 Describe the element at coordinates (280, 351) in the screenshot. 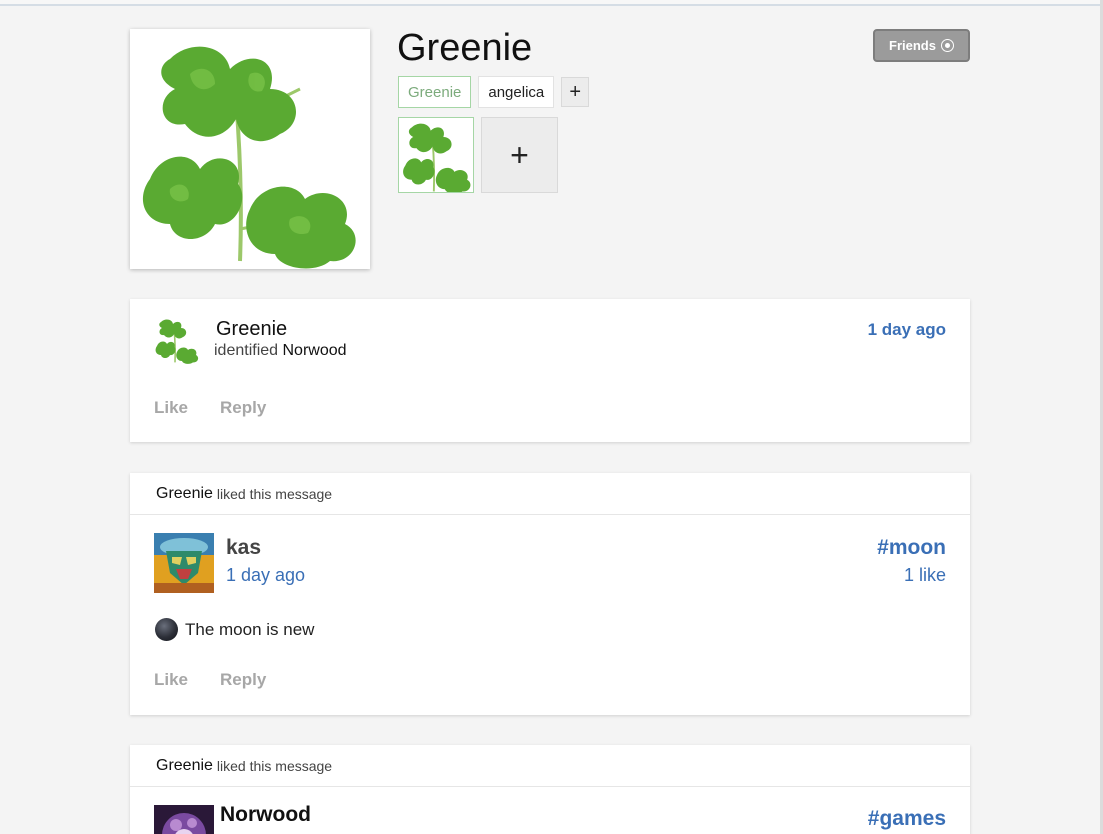

I see `activity-description: identified Norwood` at that location.